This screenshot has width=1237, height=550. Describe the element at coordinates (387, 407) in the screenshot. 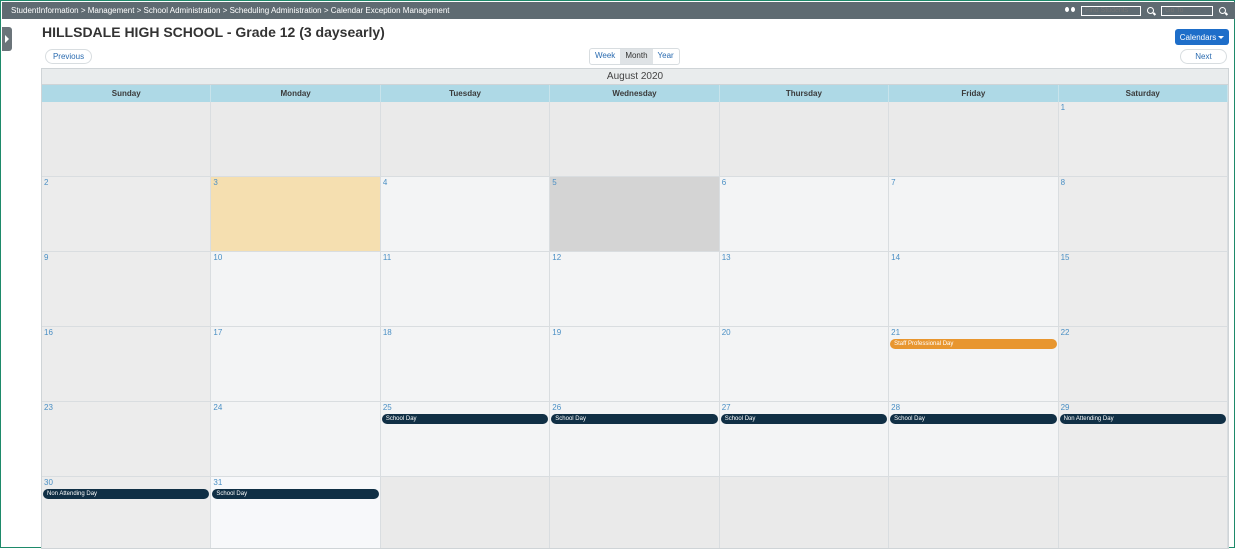

I see `day-number: 25` at that location.